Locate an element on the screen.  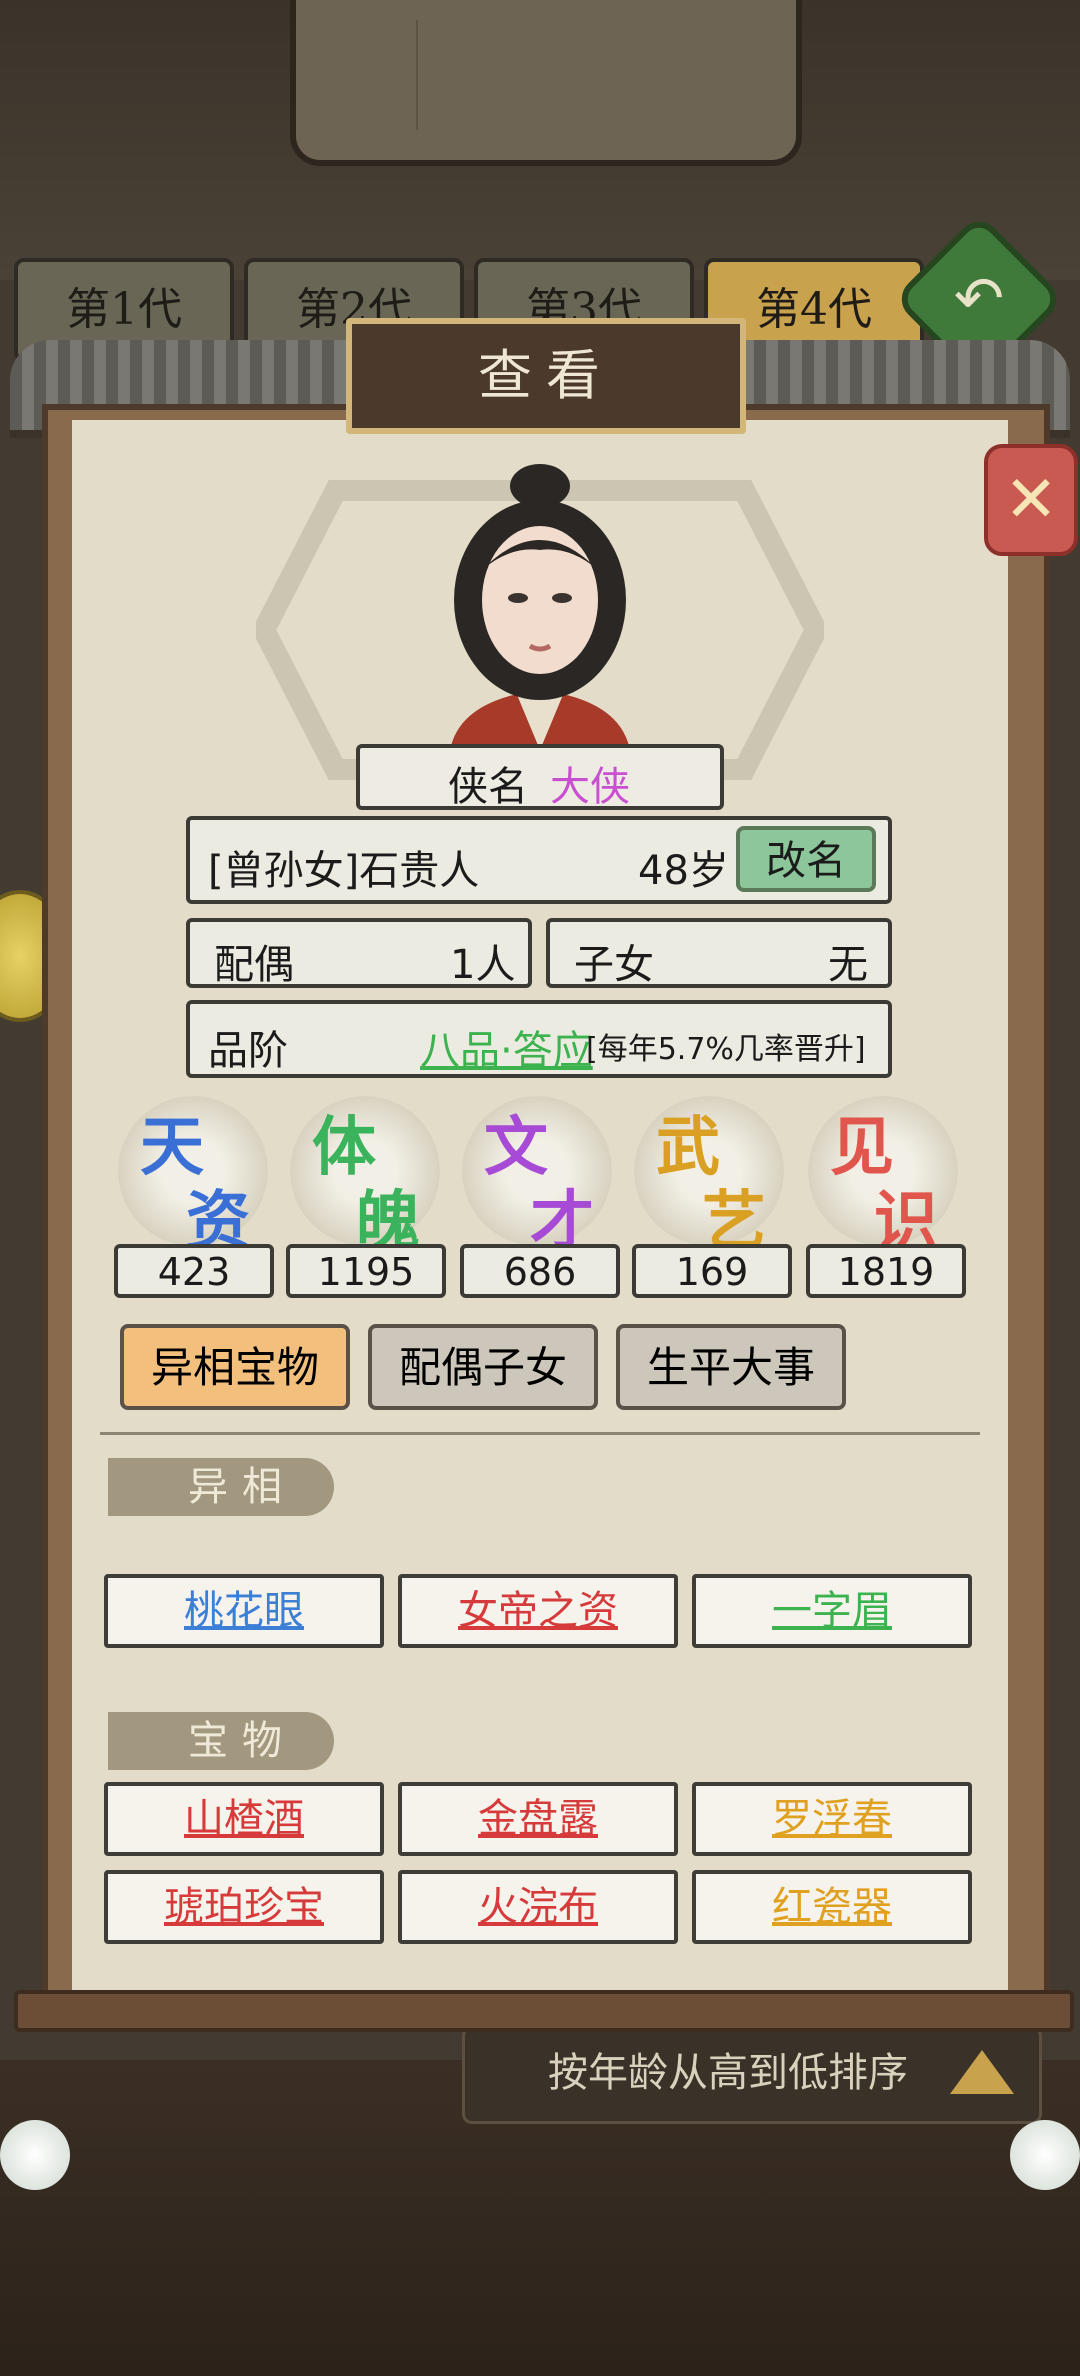
window-lattice-decoration is located at coordinates (546, 83).